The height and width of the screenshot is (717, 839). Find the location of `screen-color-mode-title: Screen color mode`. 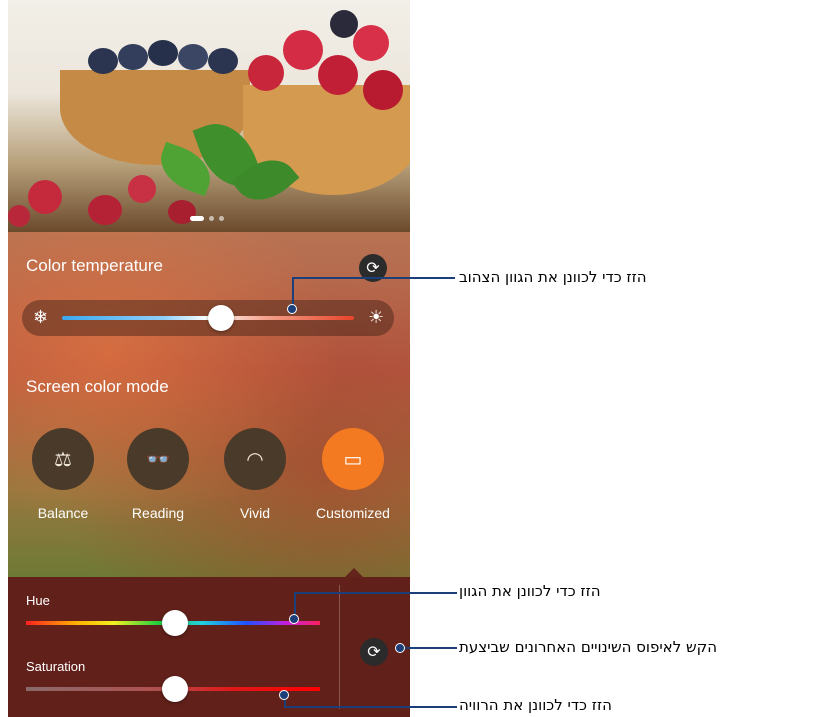

screen-color-mode-title: Screen color mode is located at coordinates (97, 386).